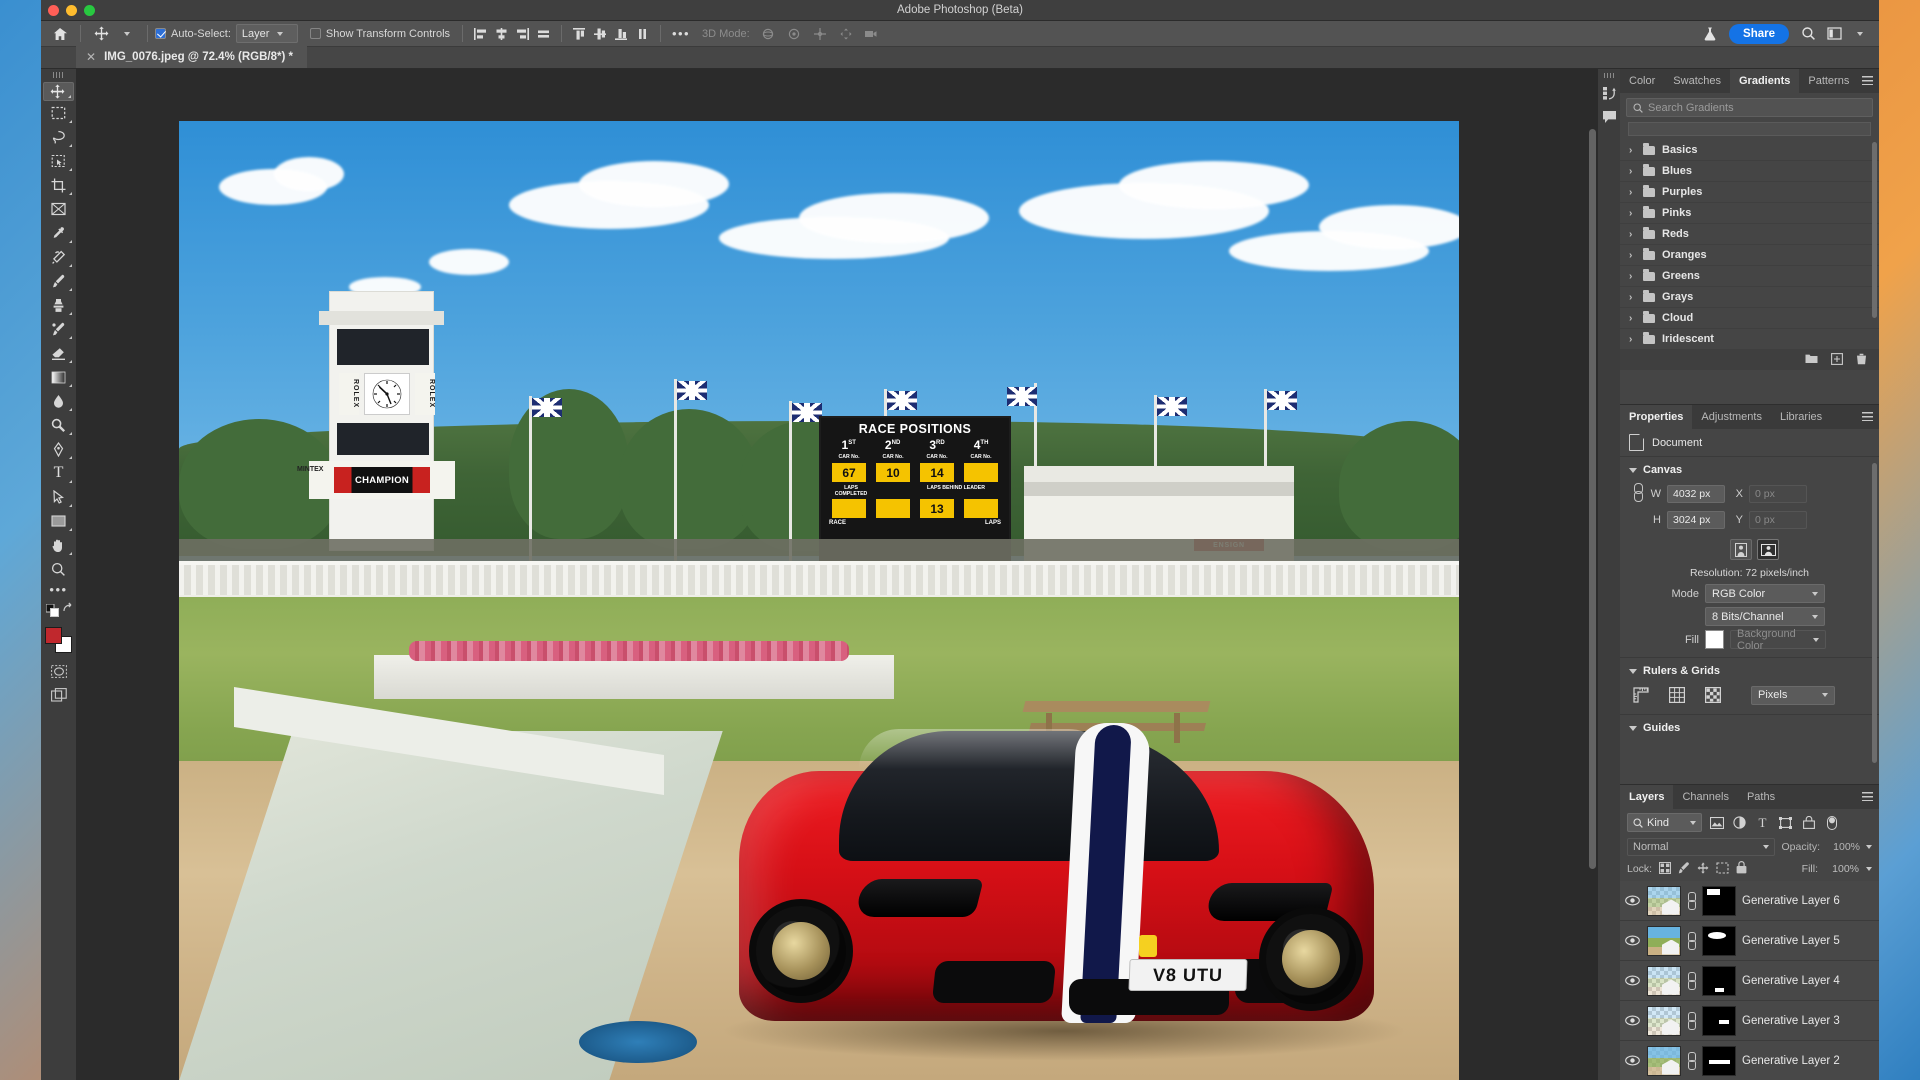  Describe the element at coordinates (1831, 823) in the screenshot. I see `toggle-filter-icon` at that location.